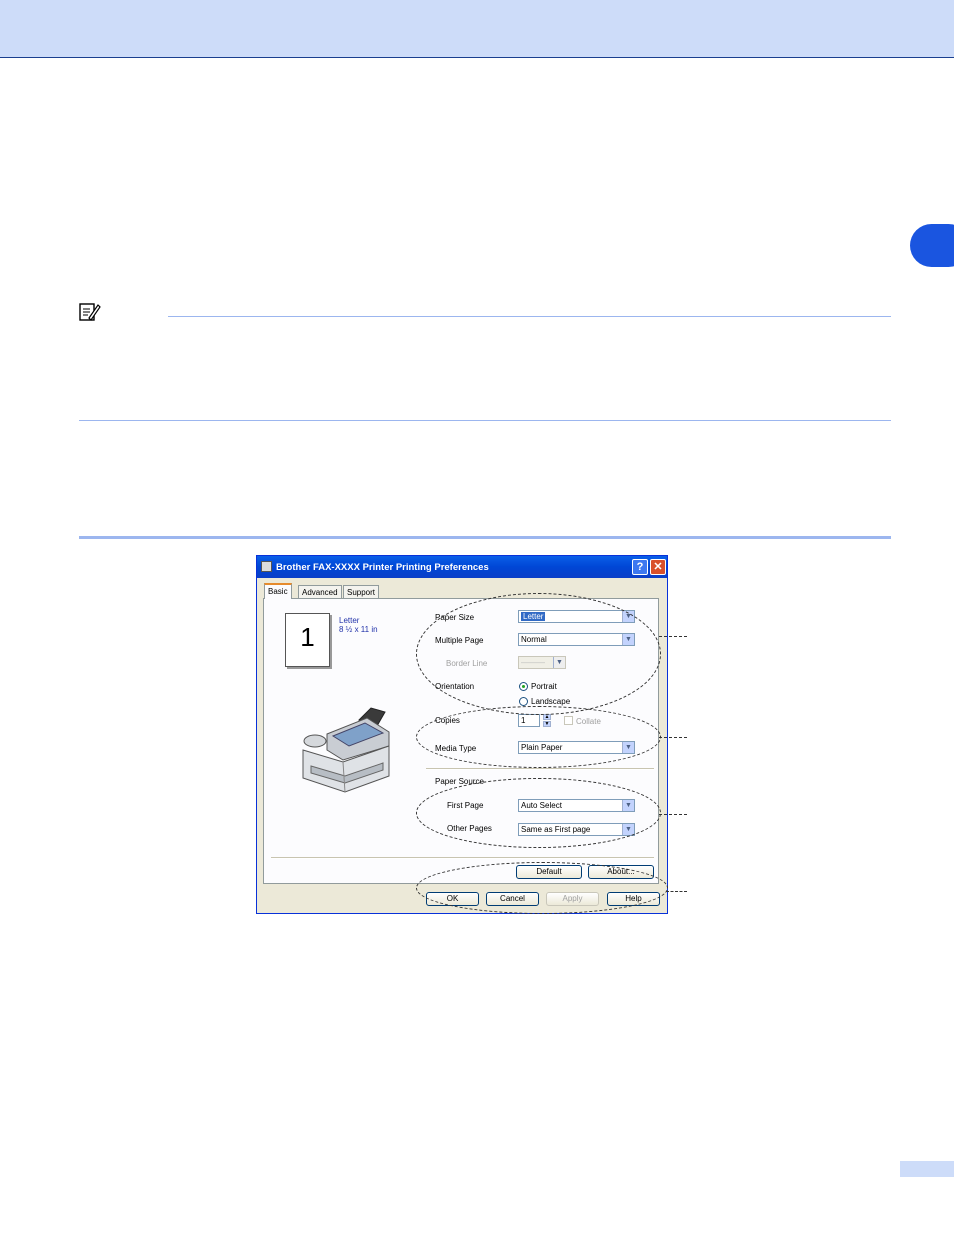 The height and width of the screenshot is (1235, 954). Describe the element at coordinates (576, 639) in the screenshot. I see `multiple-page-select: Normal ▼` at that location.